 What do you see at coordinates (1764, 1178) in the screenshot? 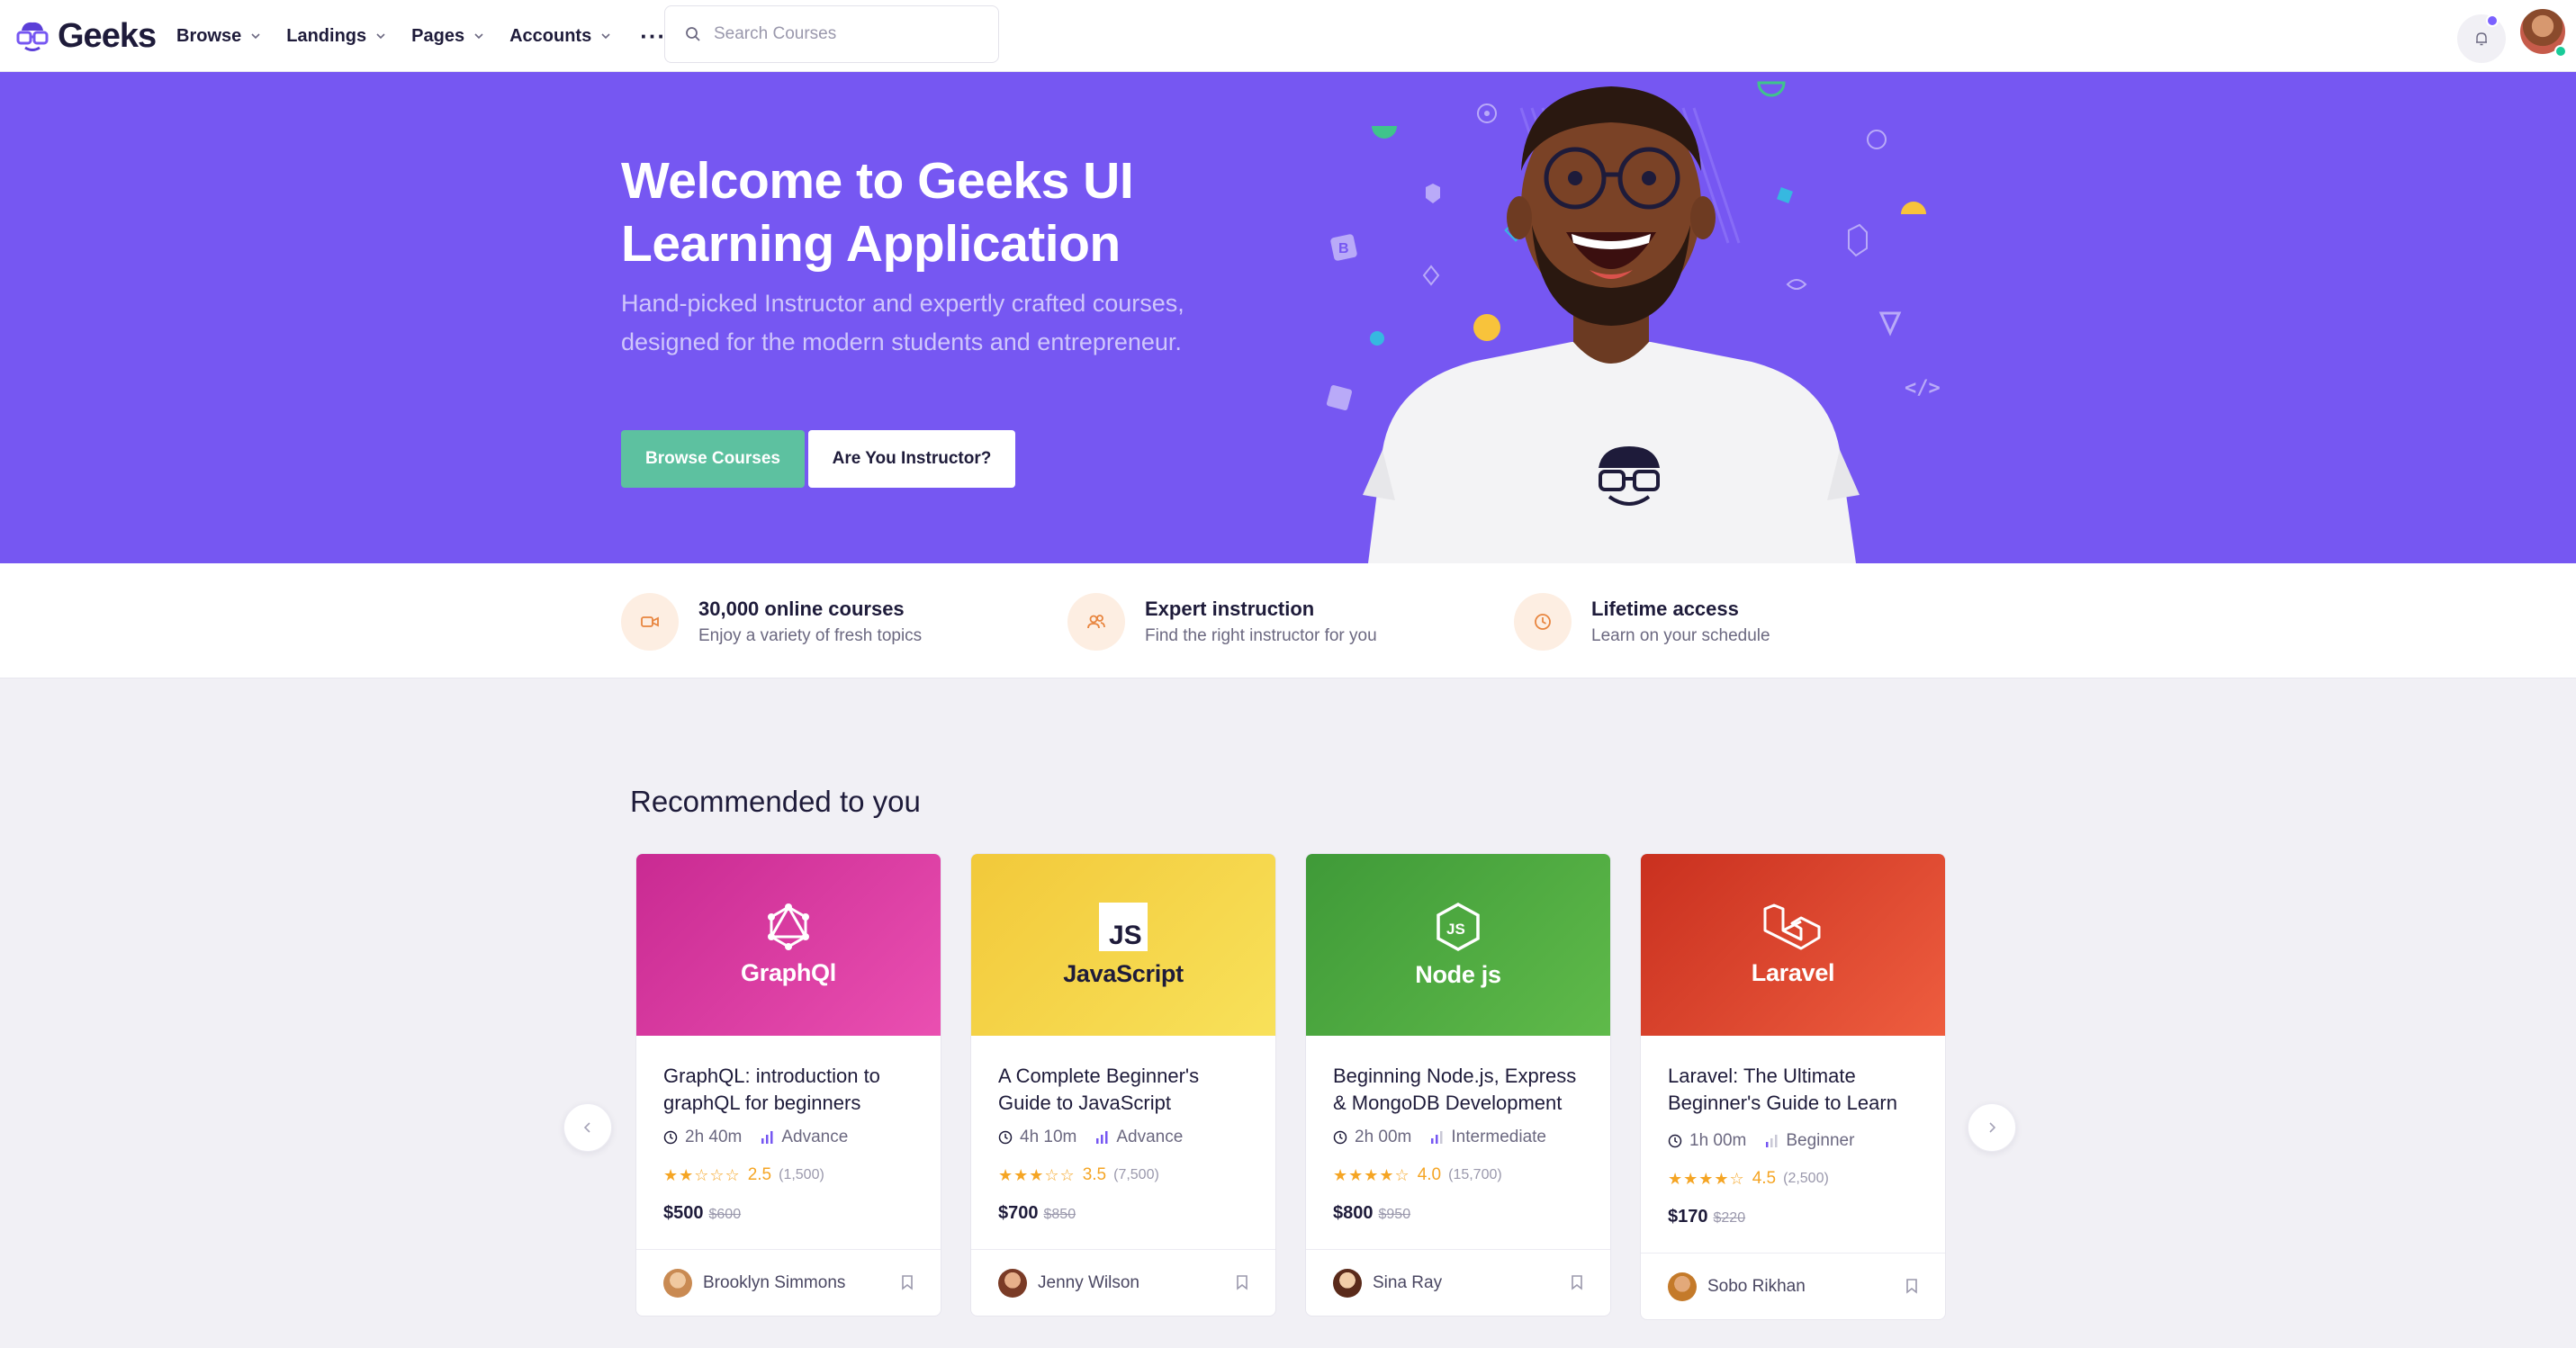
I see `rating-score: 4.5` at bounding box center [1764, 1178].